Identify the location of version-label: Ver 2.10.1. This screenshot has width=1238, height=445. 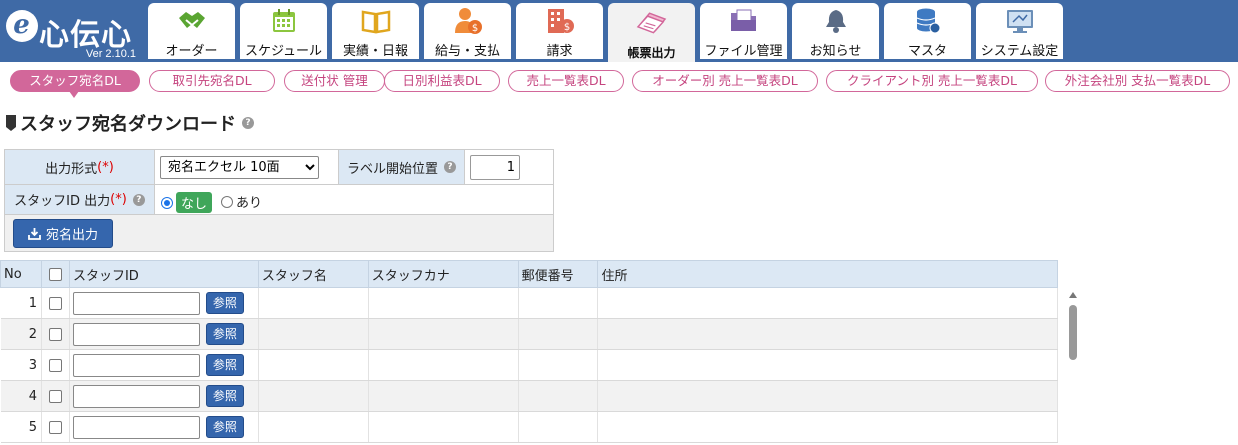
(110, 54).